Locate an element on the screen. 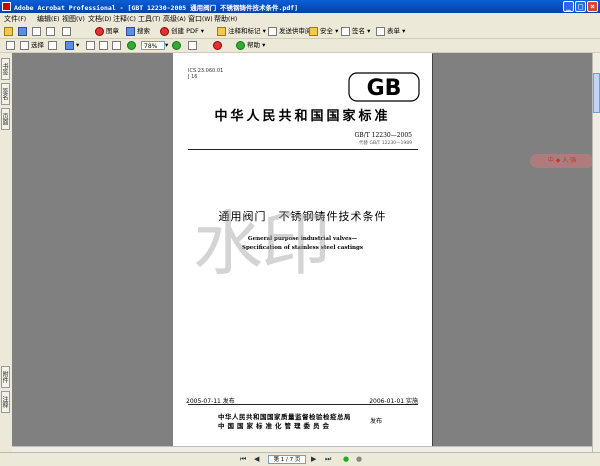  organize-button is located at coordinates (67, 31).